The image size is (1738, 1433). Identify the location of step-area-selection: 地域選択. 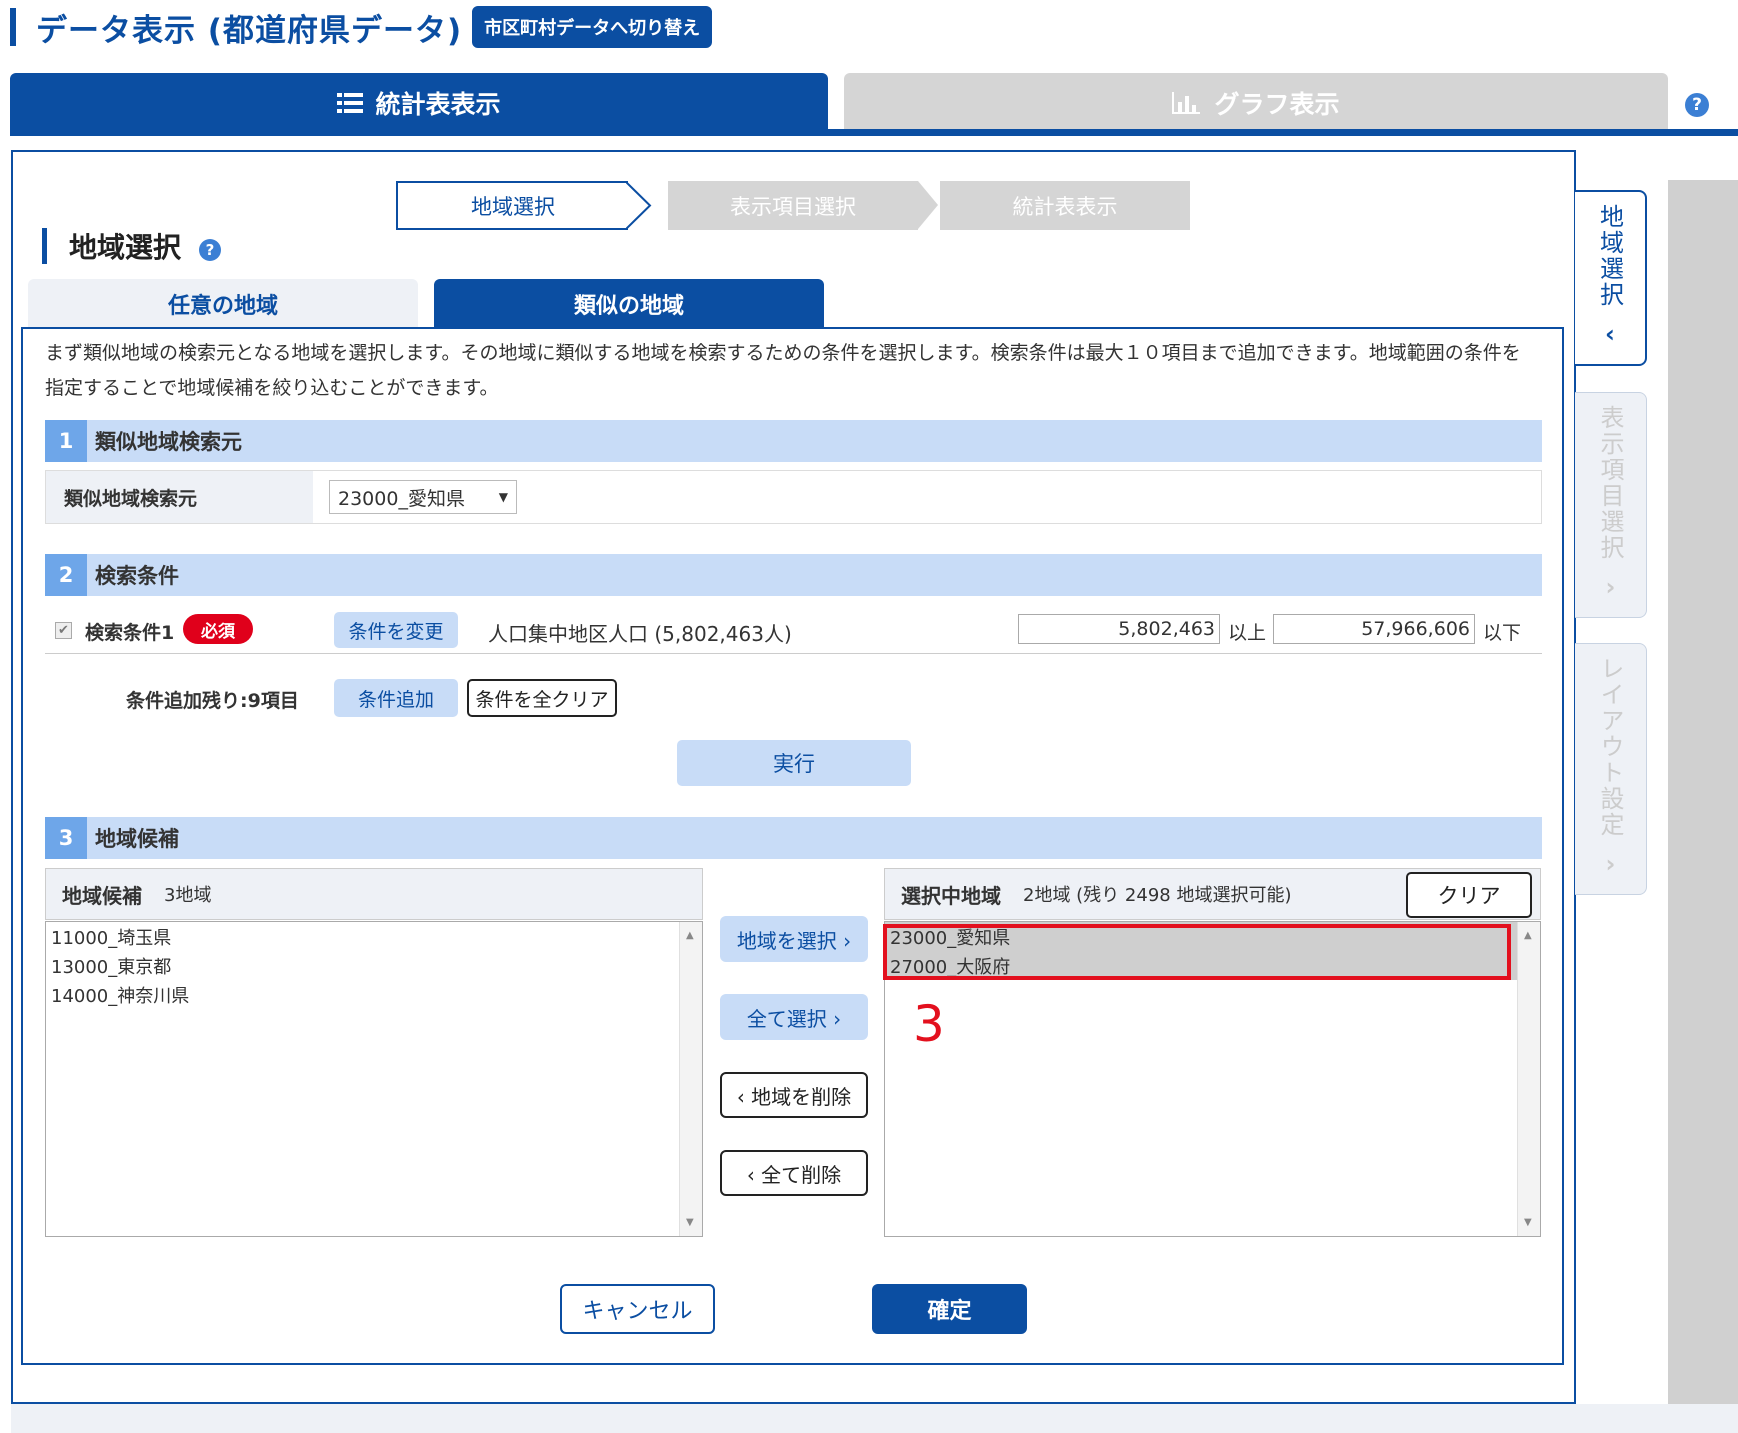
(524, 205).